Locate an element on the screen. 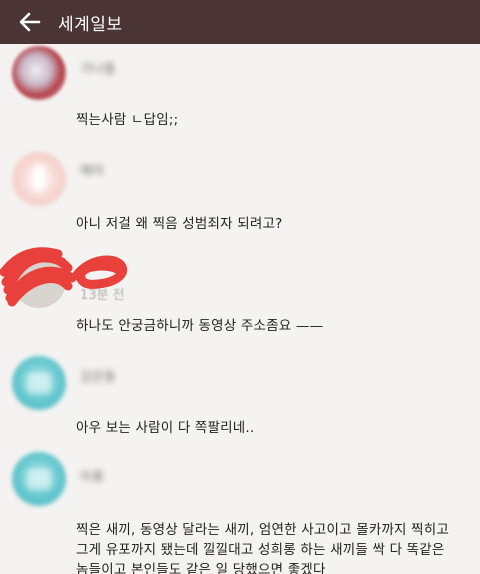 This screenshot has height=574, width=480. back-button is located at coordinates (30, 22).